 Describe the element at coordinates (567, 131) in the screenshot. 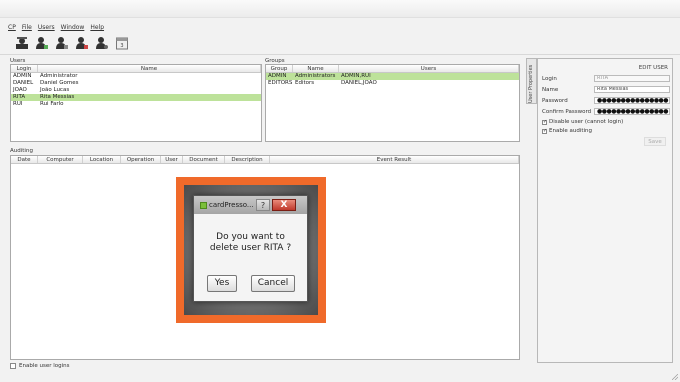

I see `enable-auditing-checkbox: ✓ Enable auditing` at that location.